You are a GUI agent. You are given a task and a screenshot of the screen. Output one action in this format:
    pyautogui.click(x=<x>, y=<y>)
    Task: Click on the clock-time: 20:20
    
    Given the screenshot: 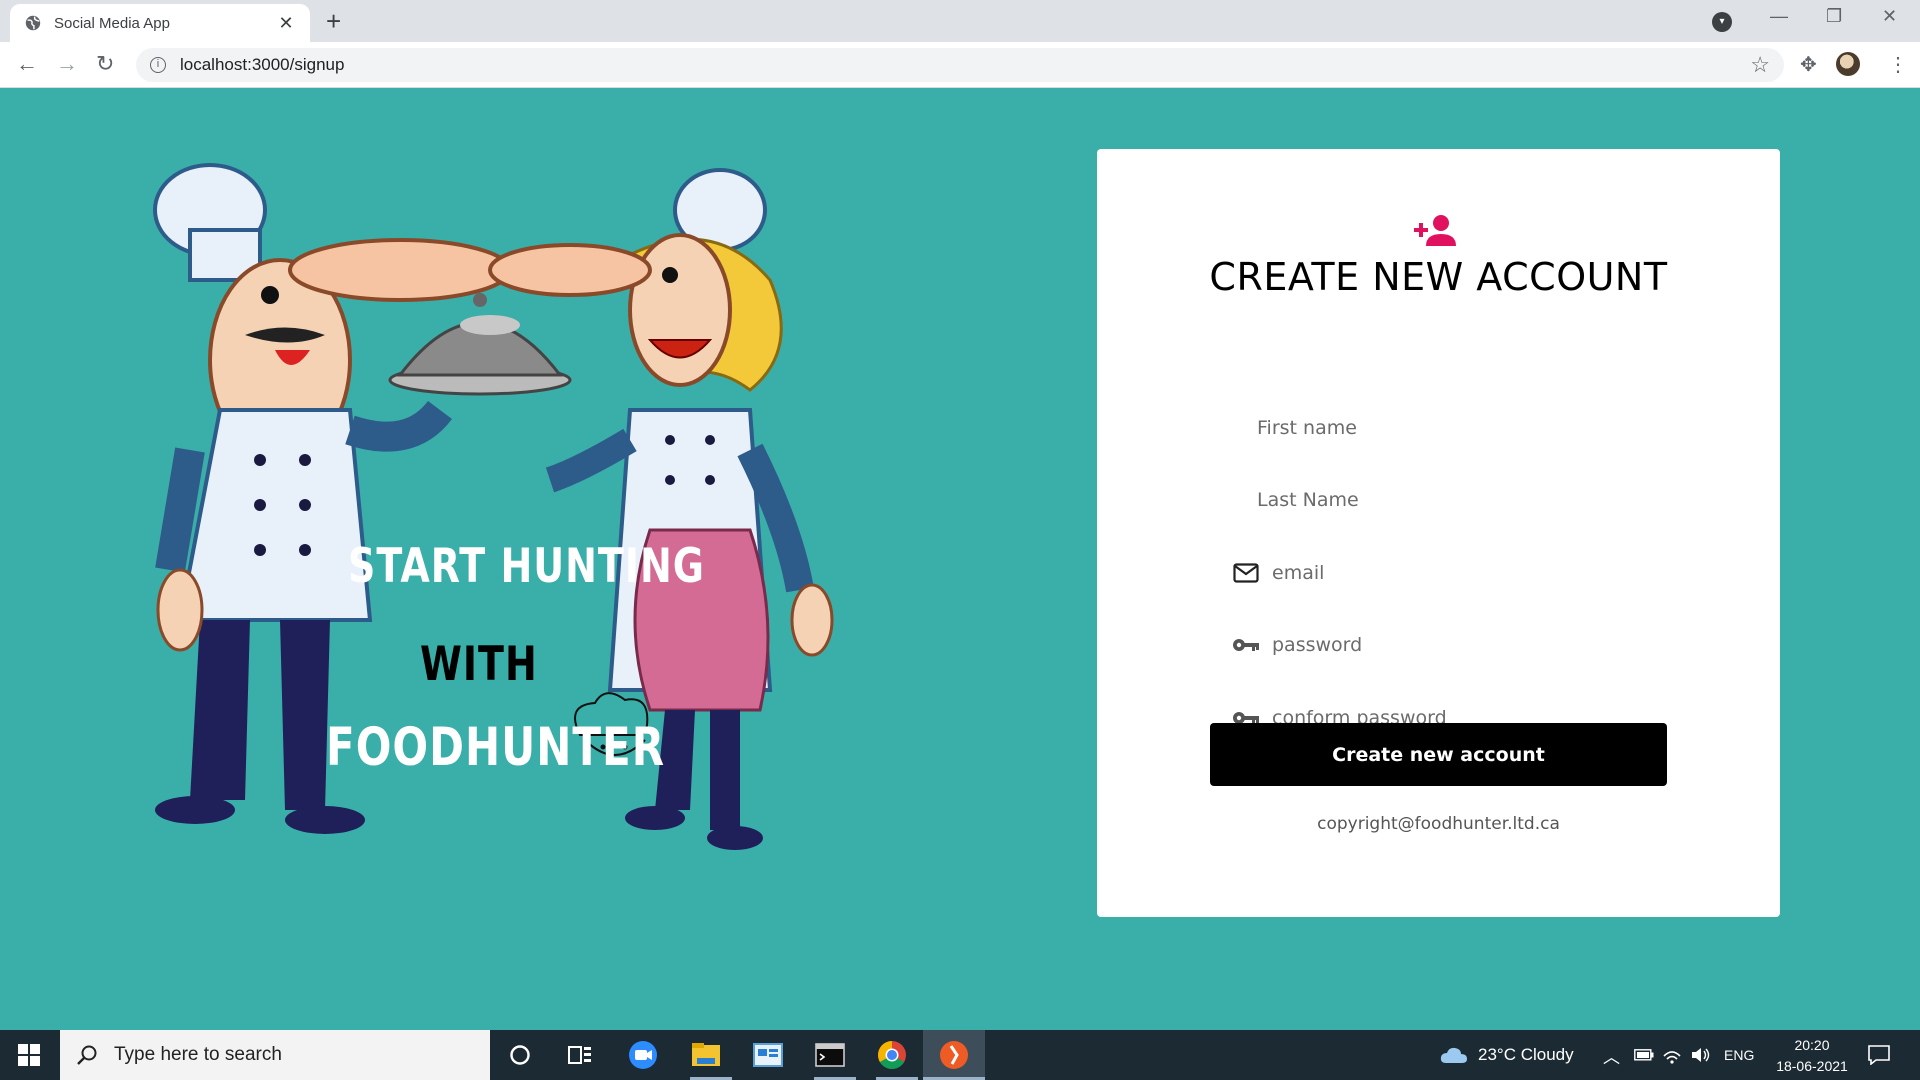 What is the action you would take?
    pyautogui.click(x=1812, y=1045)
    